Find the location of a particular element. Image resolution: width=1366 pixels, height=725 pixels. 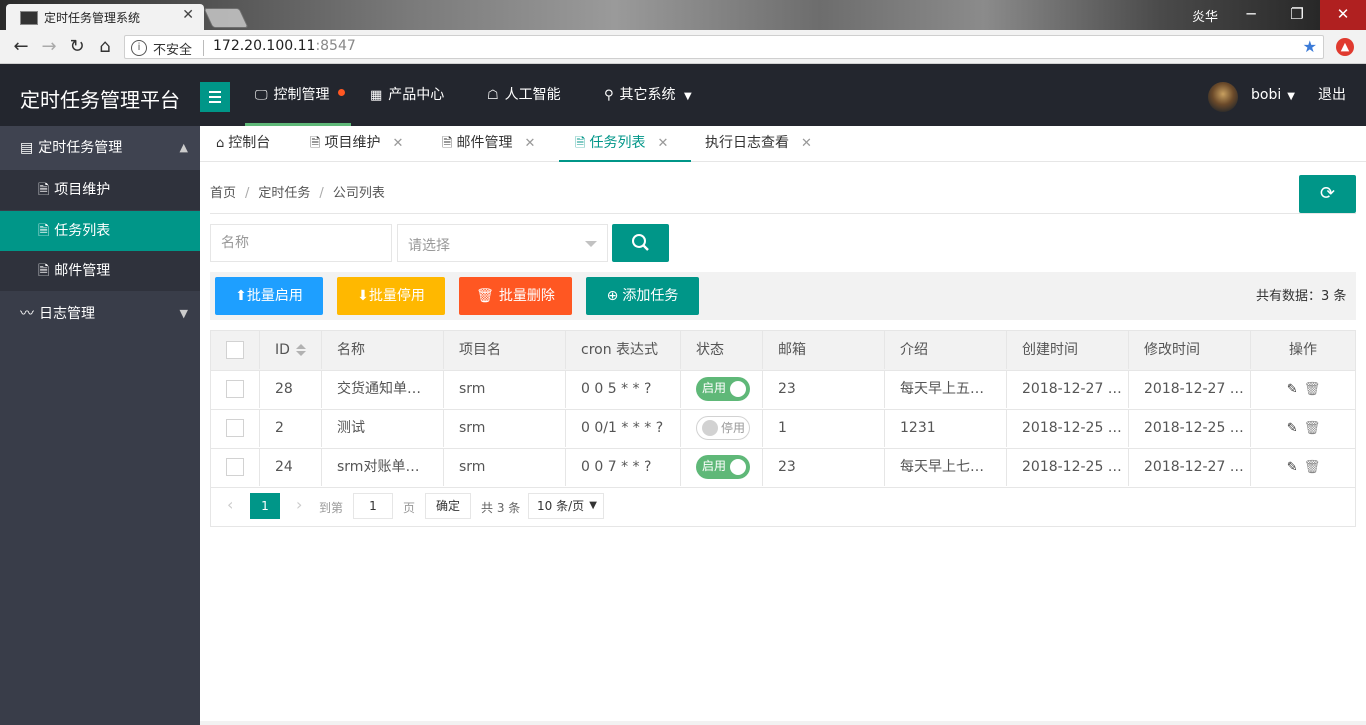

restore-icon: ❐ is located at coordinates (1297, 15).